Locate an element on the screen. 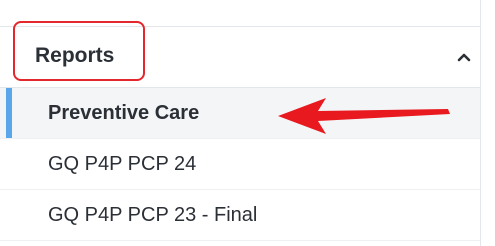 The width and height of the screenshot is (495, 246). list-item-label: GQ P4P PCP 24 is located at coordinates (122, 164).